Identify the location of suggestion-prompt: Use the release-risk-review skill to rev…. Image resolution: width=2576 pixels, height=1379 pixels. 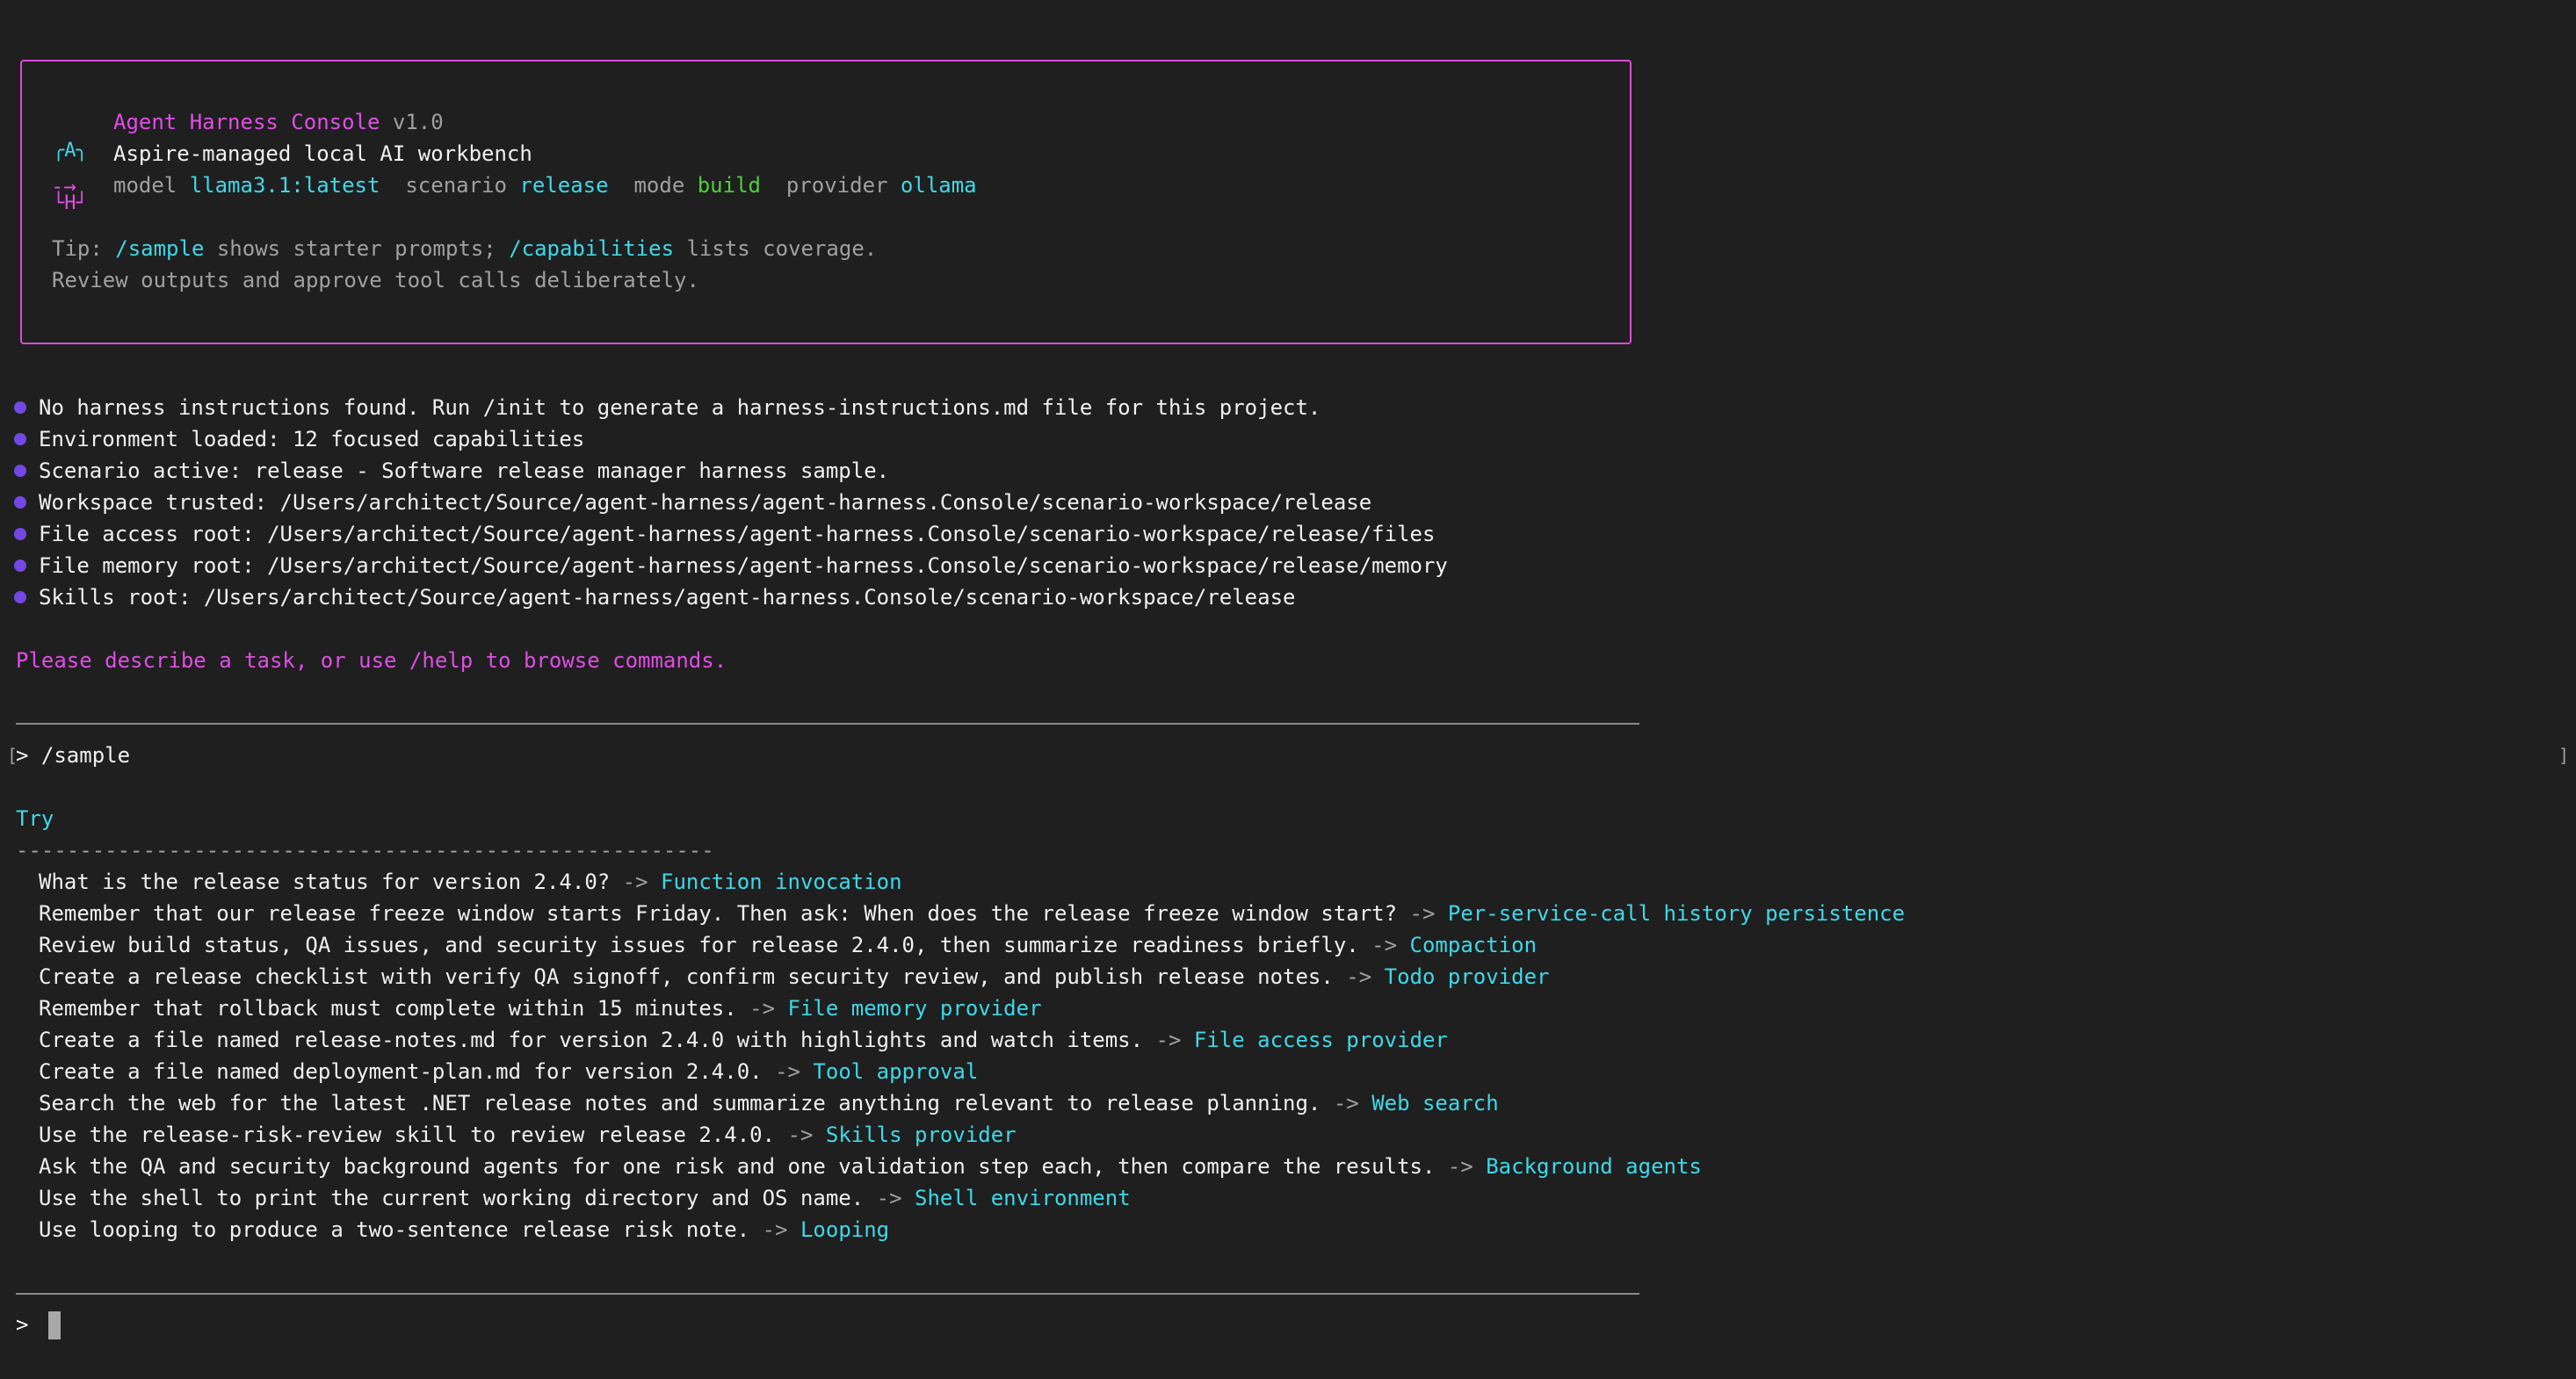
(407, 1135).